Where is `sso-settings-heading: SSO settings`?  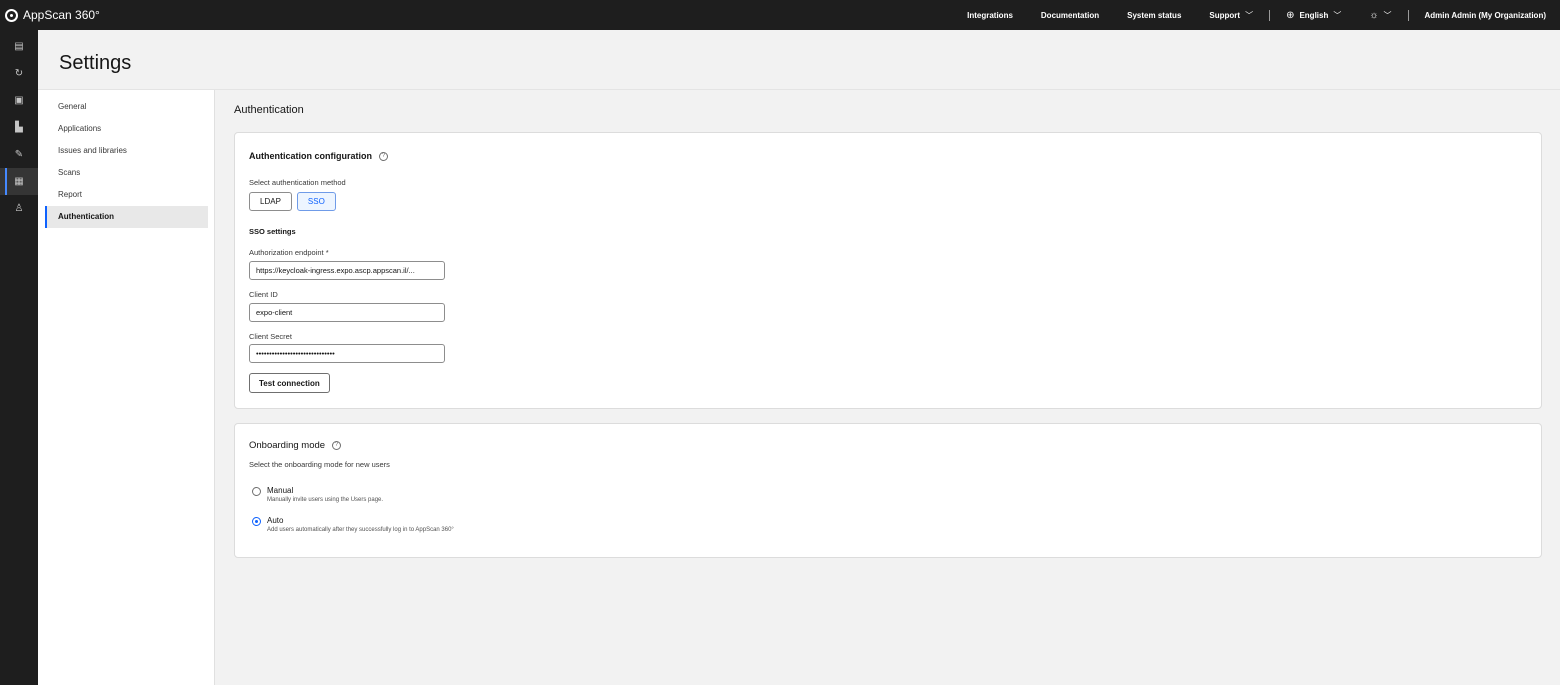 sso-settings-heading: SSO settings is located at coordinates (272, 231).